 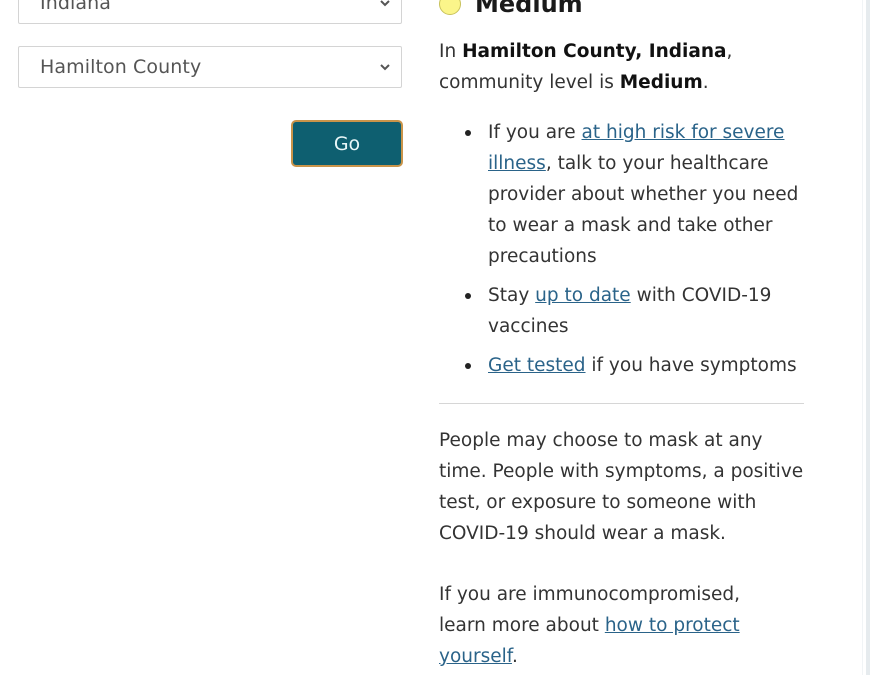 What do you see at coordinates (535, 132) in the screenshot?
I see `bullet-text: If you are` at bounding box center [535, 132].